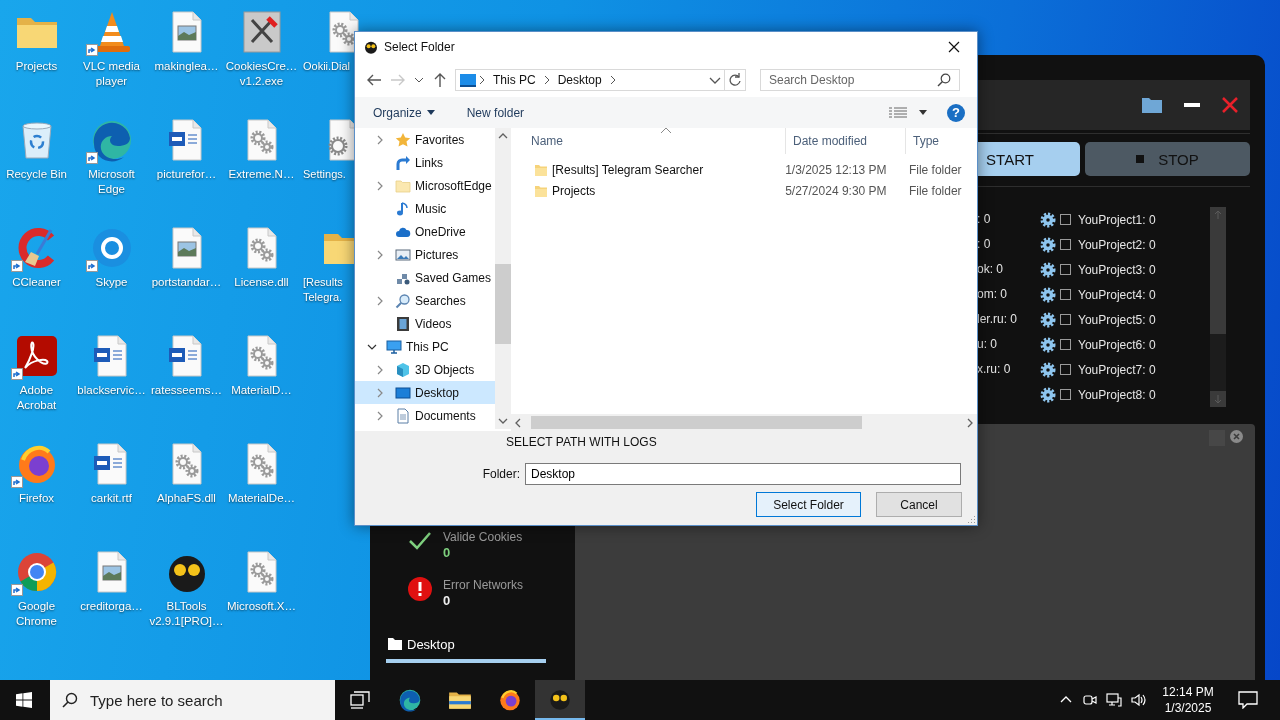  I want to click on tree-item: Music, so click(425, 208).